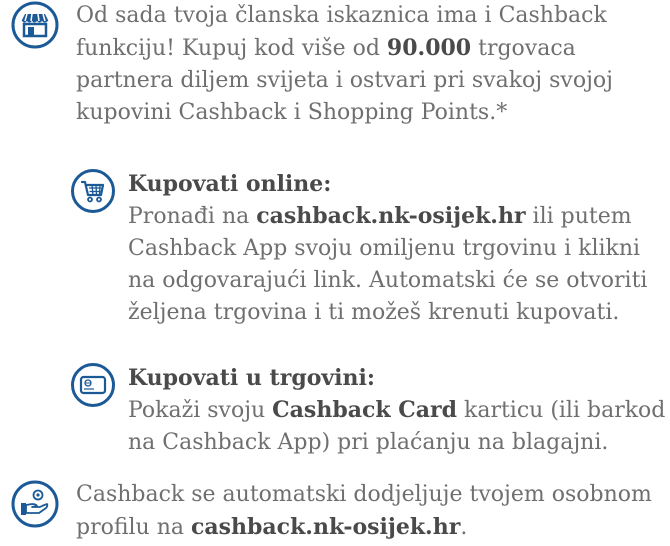 The width and height of the screenshot is (670, 546). What do you see at coordinates (364, 410) in the screenshot?
I see `cashback-card-label: Cashback Card` at bounding box center [364, 410].